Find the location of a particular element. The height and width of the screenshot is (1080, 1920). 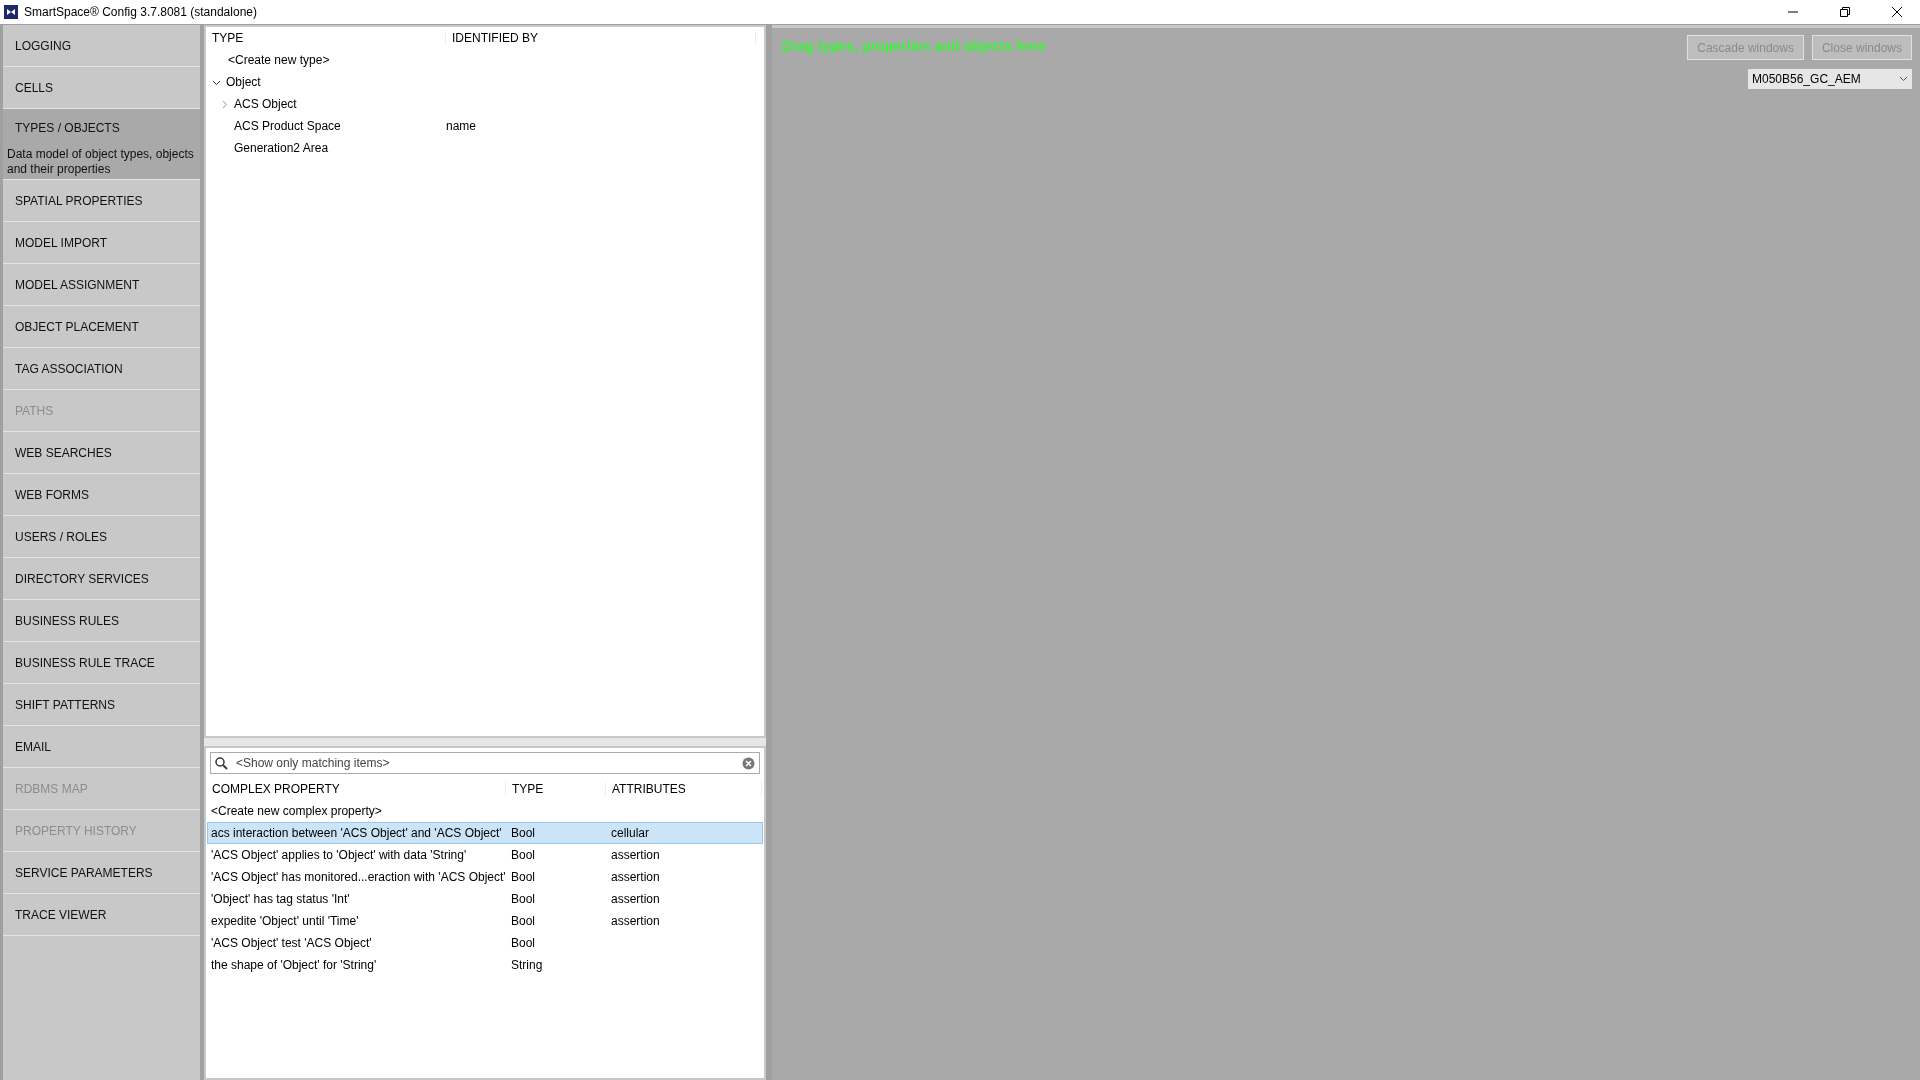

tree-item: ACS Product Space is located at coordinates (287, 126).